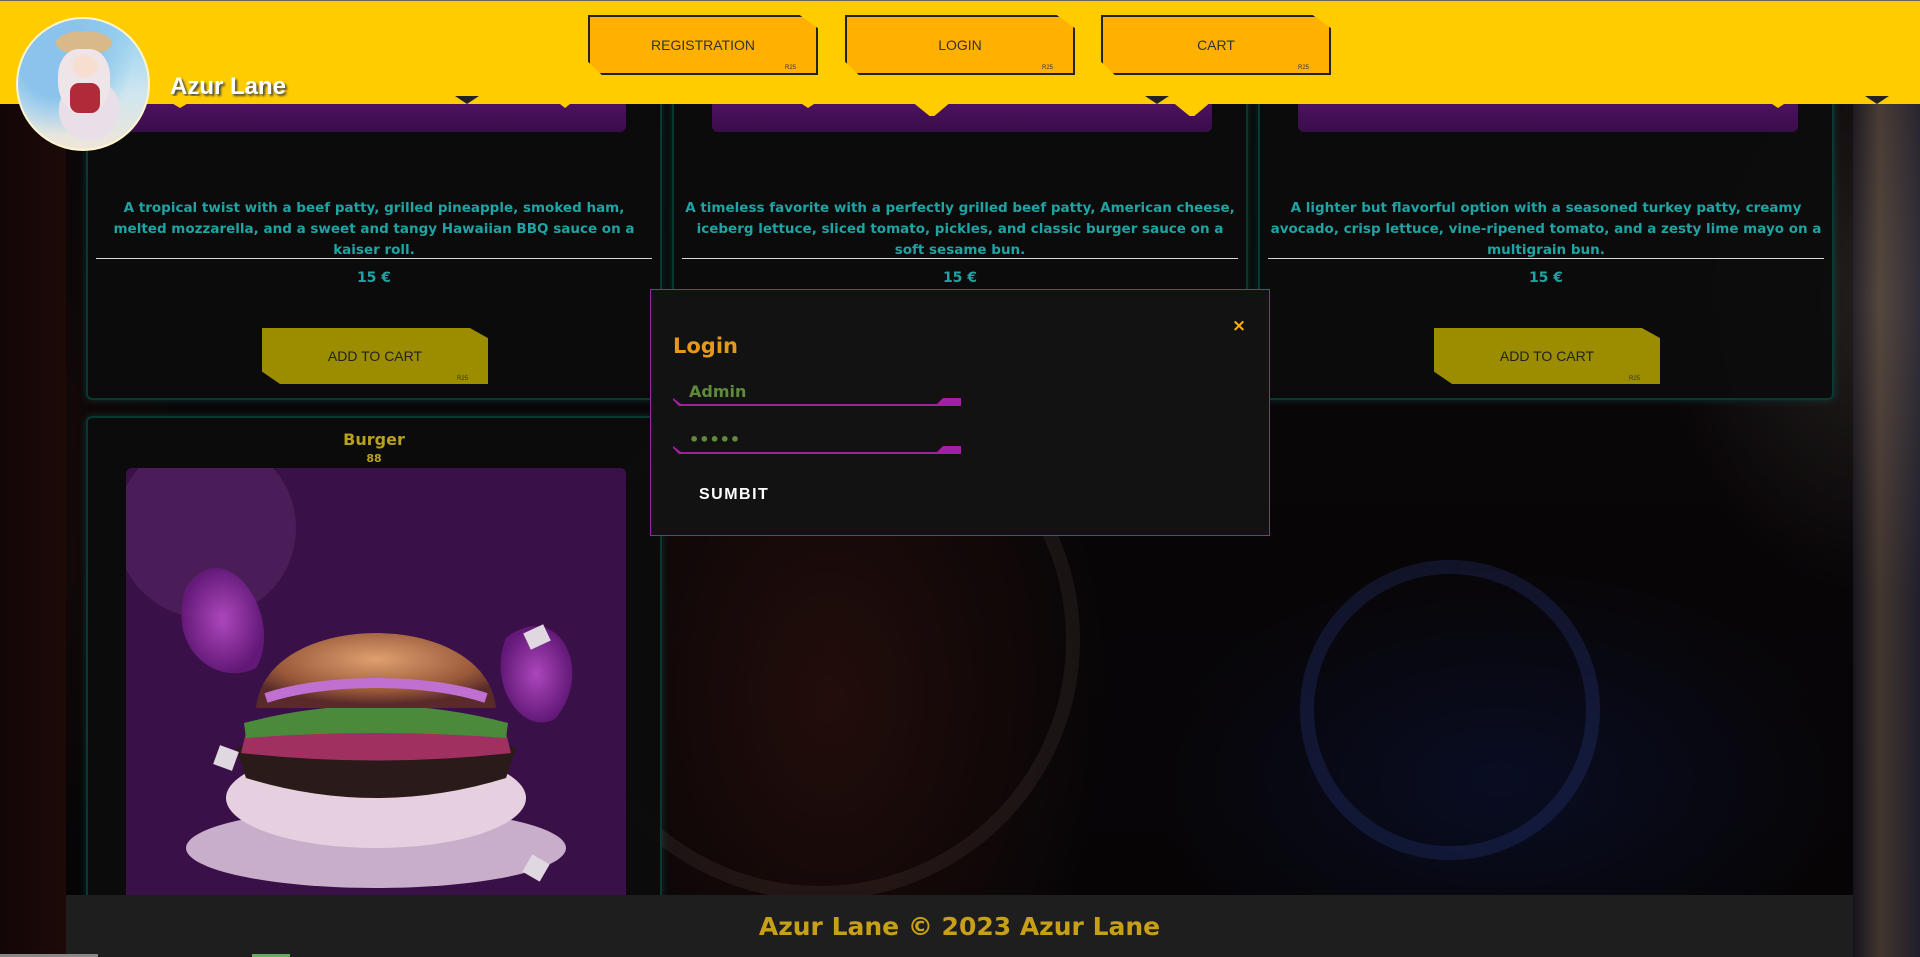 This screenshot has height=957, width=1920. I want to click on nav-cart-label: CART, so click(1216, 45).